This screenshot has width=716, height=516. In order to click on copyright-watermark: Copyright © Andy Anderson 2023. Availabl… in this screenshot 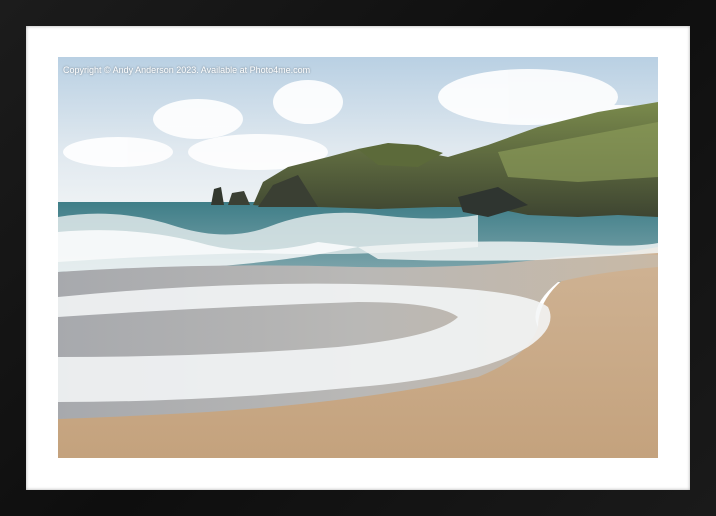, I will do `click(187, 70)`.